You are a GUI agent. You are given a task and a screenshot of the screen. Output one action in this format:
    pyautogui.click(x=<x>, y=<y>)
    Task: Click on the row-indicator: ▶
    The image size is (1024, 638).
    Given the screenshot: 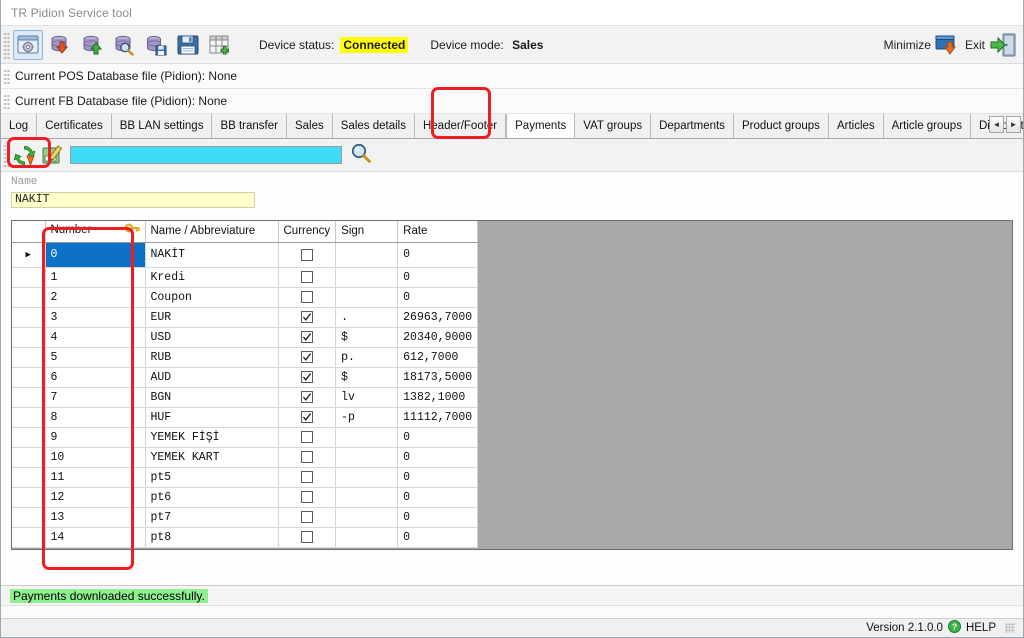 What is the action you would take?
    pyautogui.click(x=29, y=255)
    